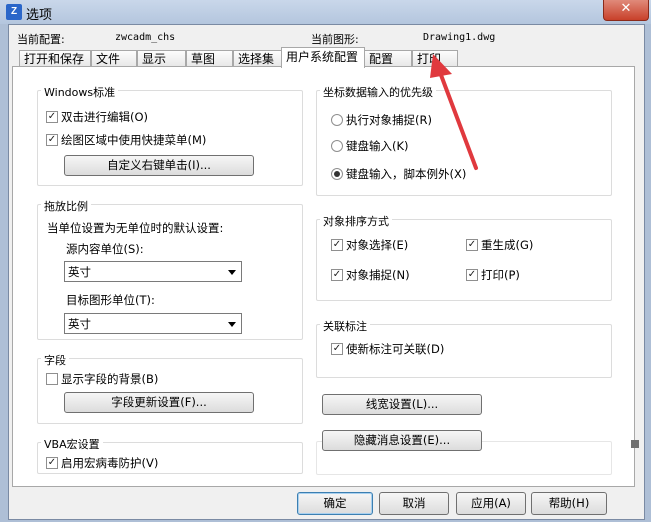 The image size is (651, 522). What do you see at coordinates (345, 326) in the screenshot?
I see `assoc-dim-title: 关联标注` at bounding box center [345, 326].